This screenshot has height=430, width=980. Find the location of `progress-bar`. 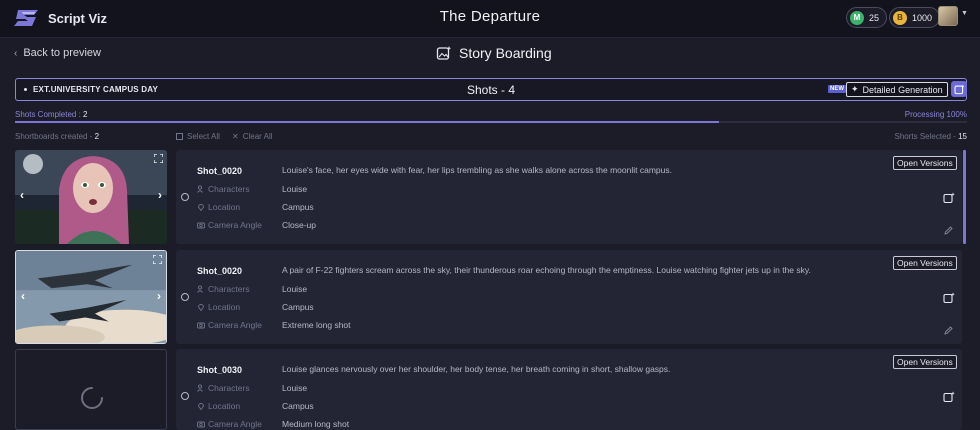

progress-bar is located at coordinates (491, 122).